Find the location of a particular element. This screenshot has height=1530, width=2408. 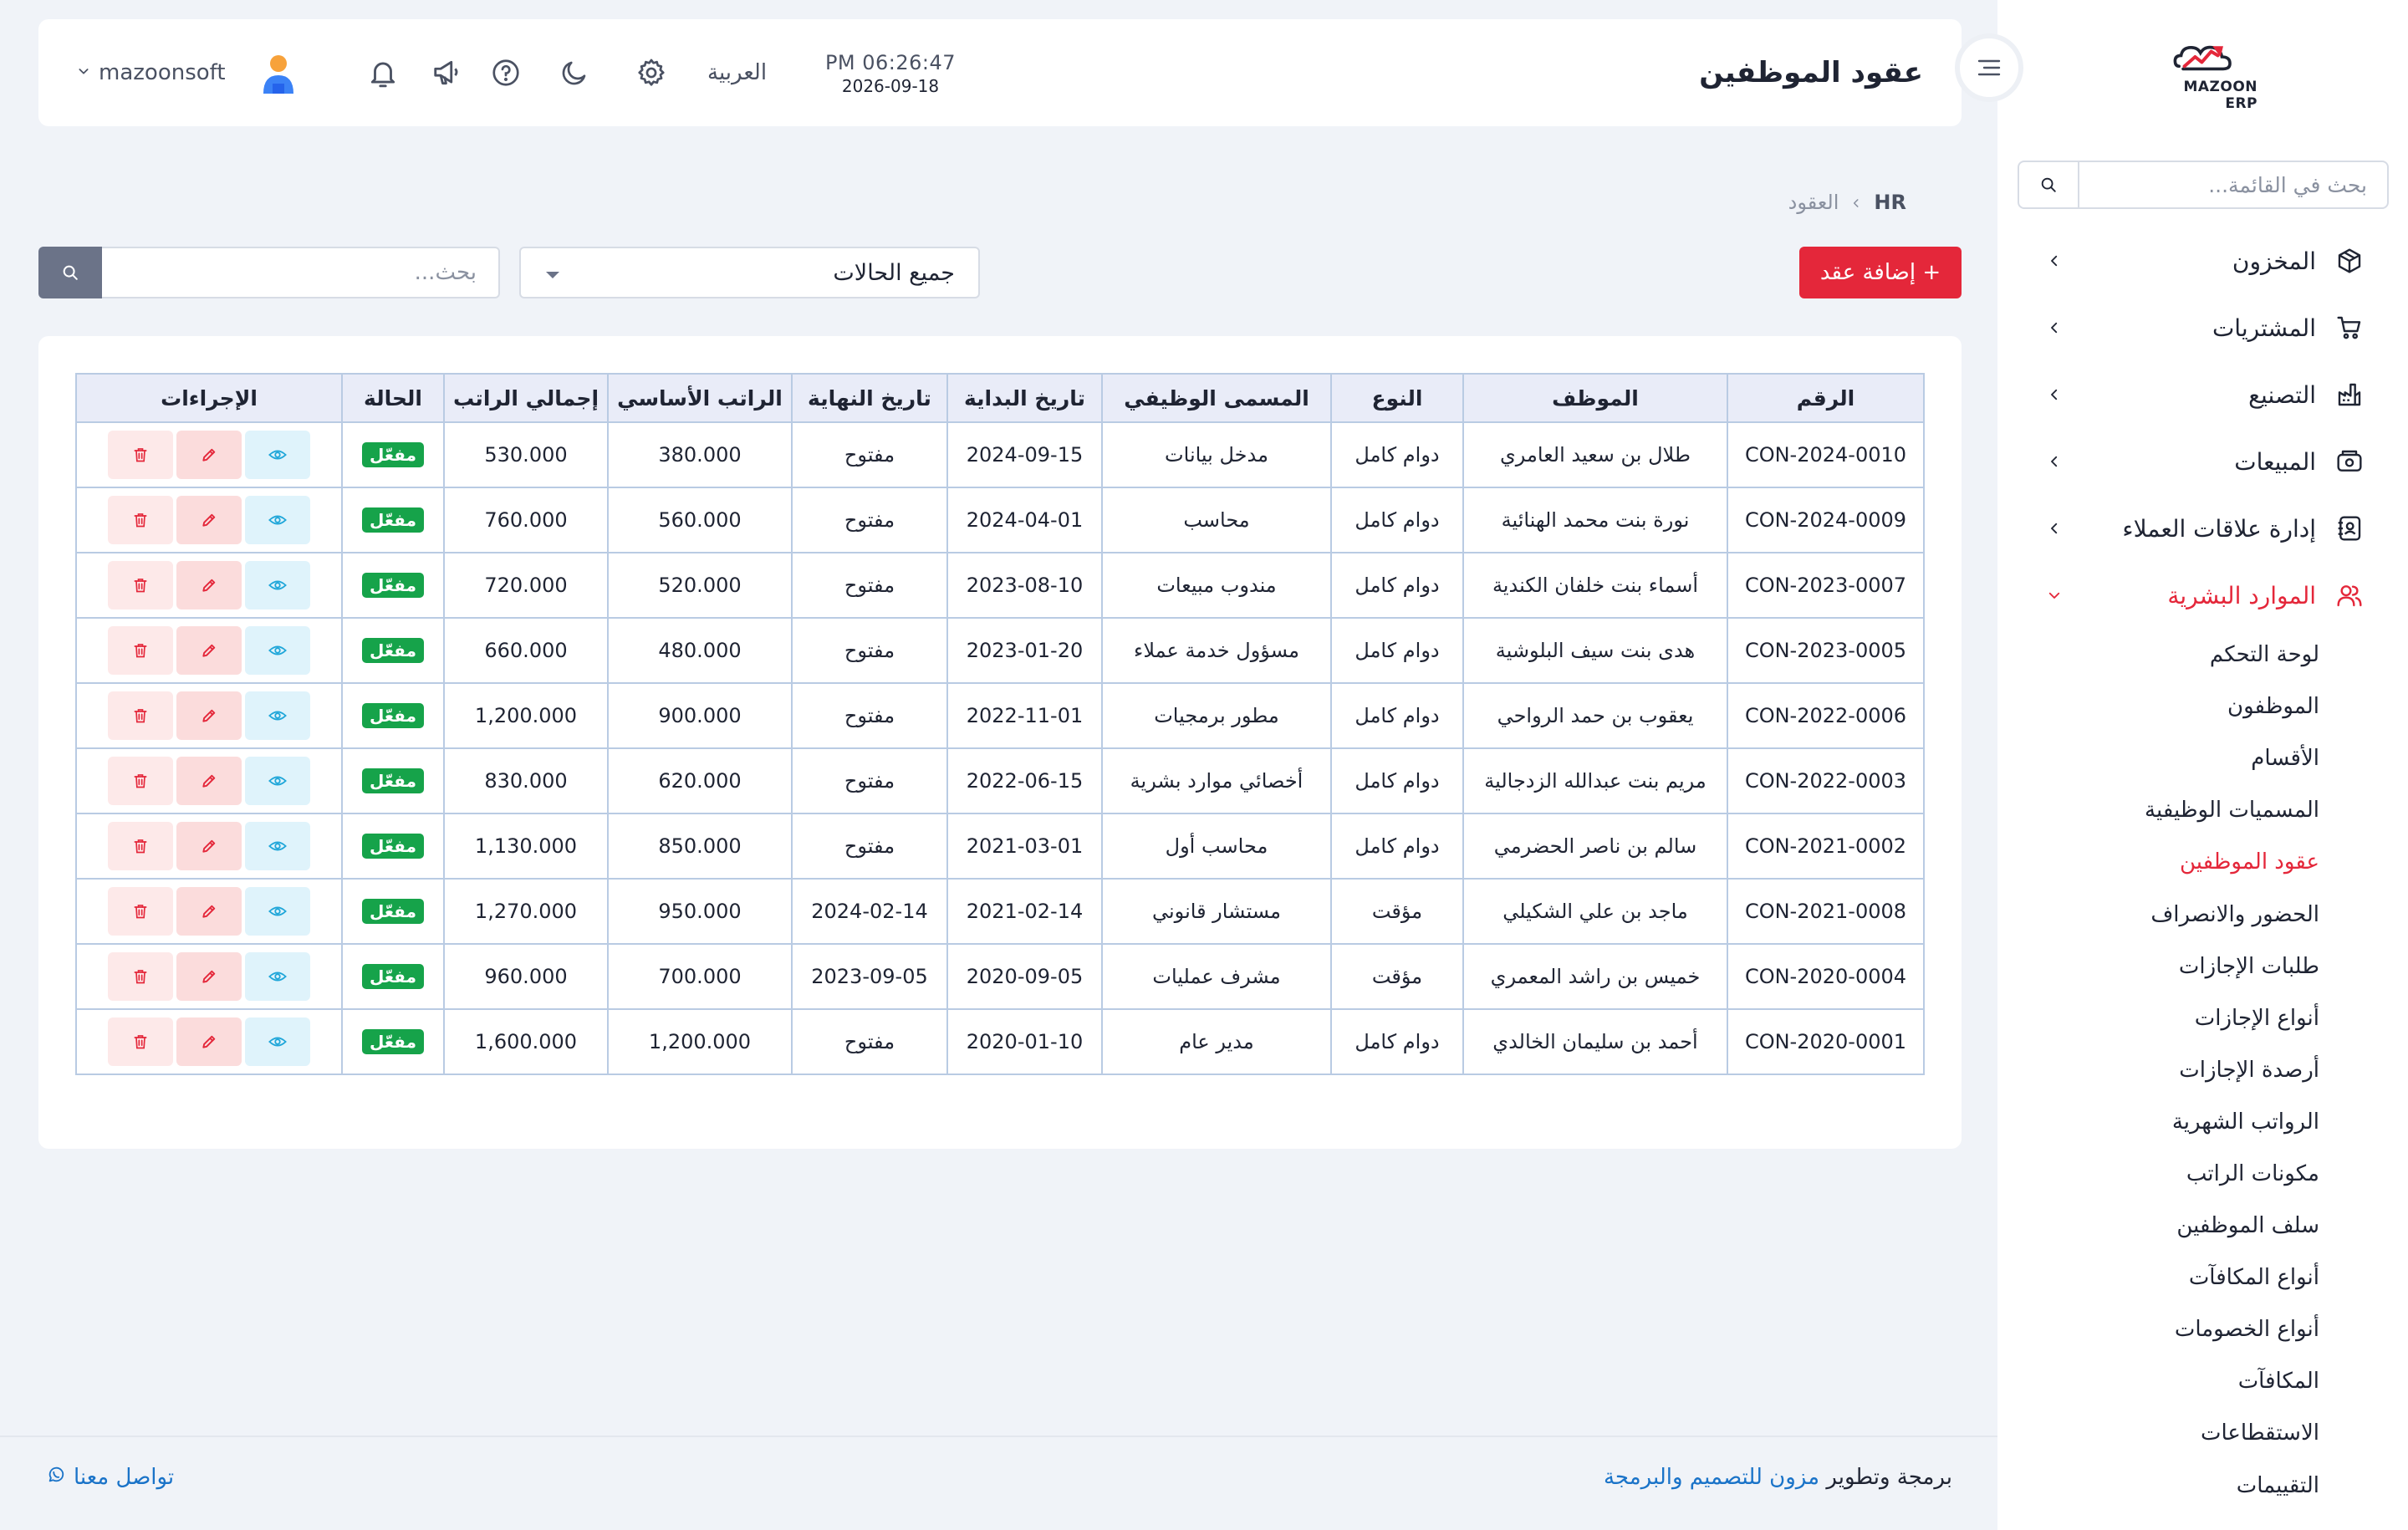

sidebar-subitem-contracts: عقود الموظفين is located at coordinates (2202, 862).